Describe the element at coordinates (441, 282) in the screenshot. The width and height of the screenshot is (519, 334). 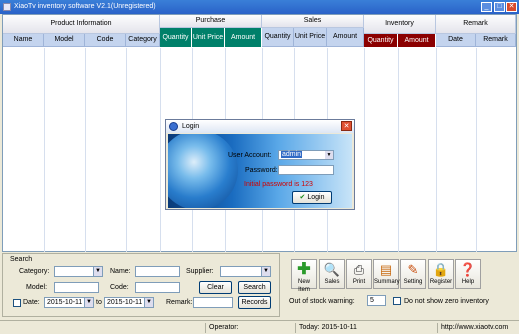
I see `register-label: Register` at that location.